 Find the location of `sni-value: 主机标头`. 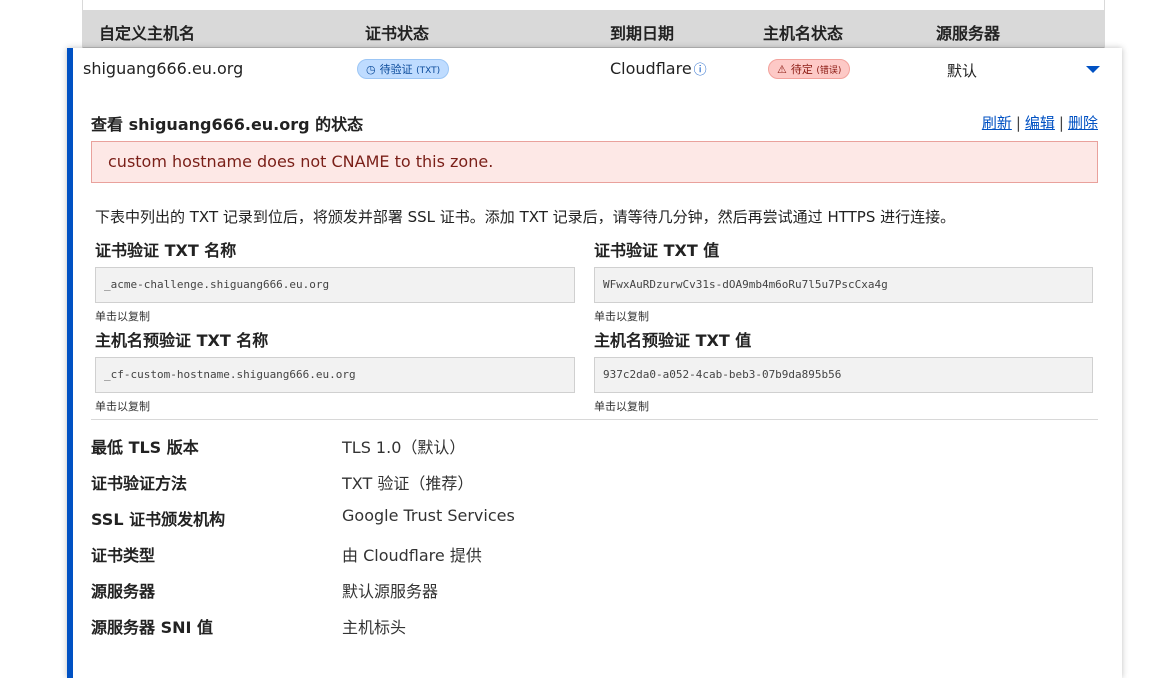

sni-value: 主机标头 is located at coordinates (374, 627).